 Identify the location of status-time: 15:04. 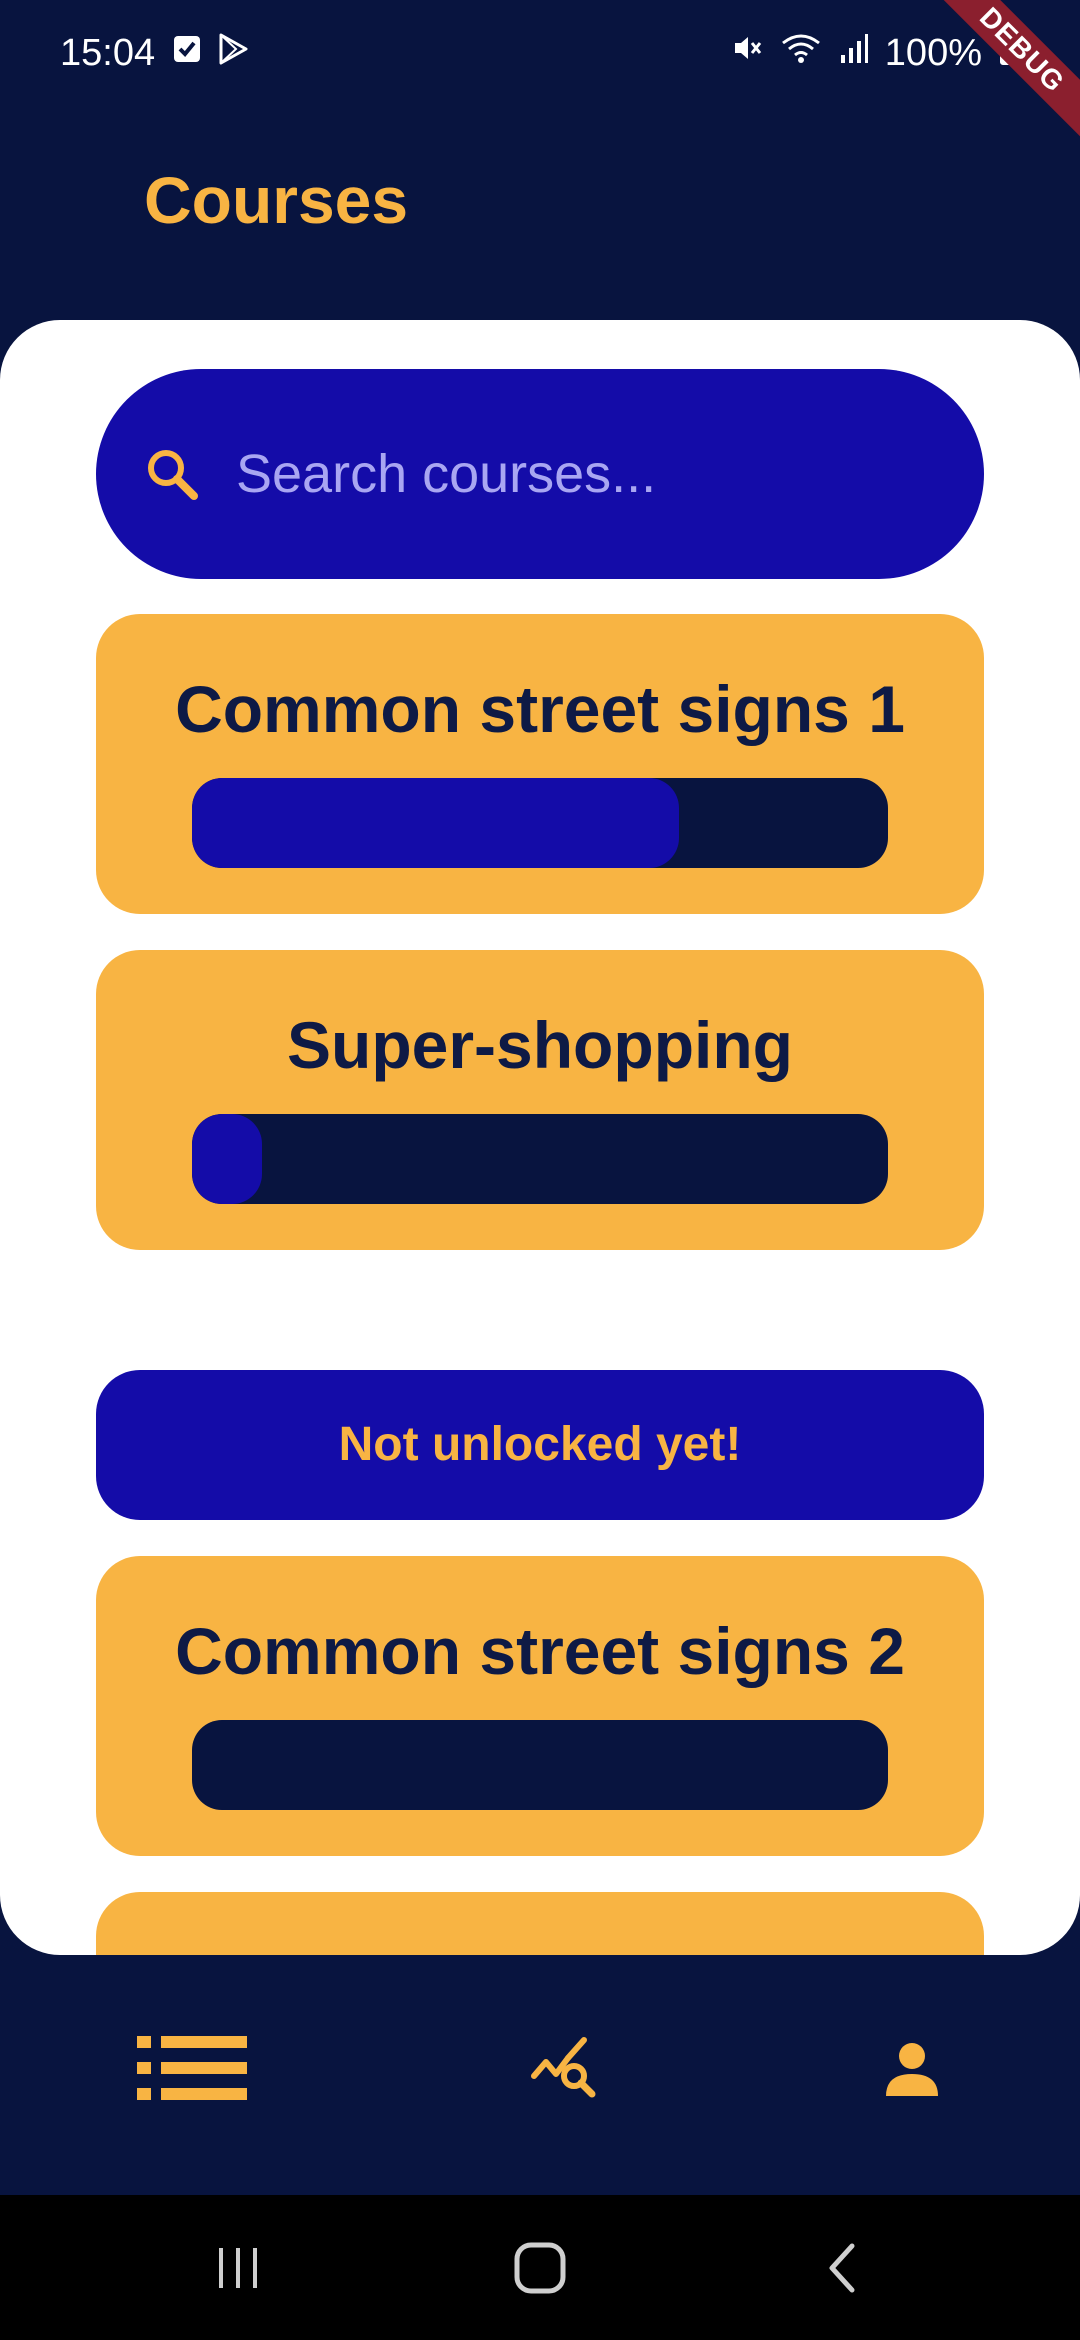
(108, 53).